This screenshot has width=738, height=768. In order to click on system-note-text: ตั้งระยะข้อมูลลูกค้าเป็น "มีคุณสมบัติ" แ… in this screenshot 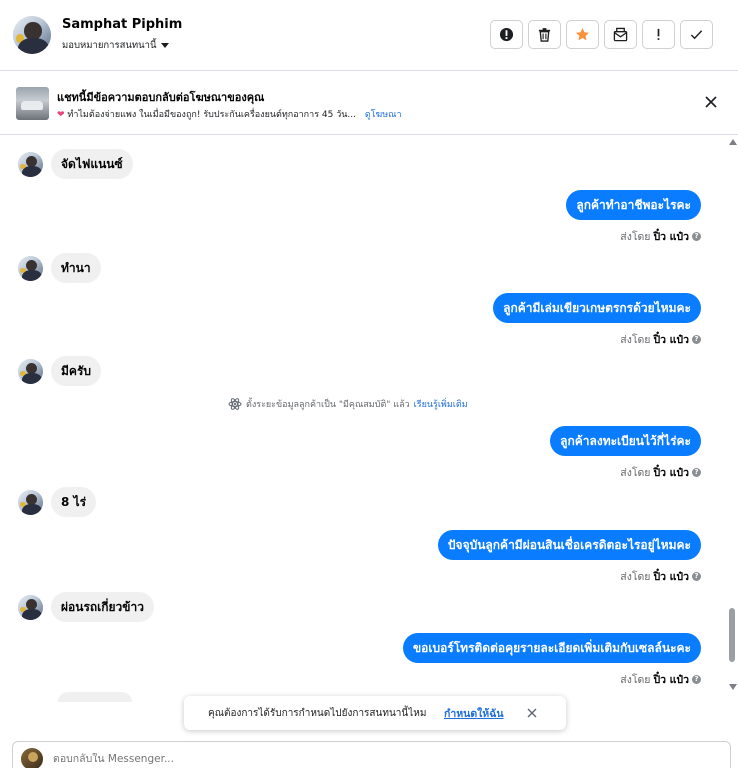, I will do `click(328, 405)`.